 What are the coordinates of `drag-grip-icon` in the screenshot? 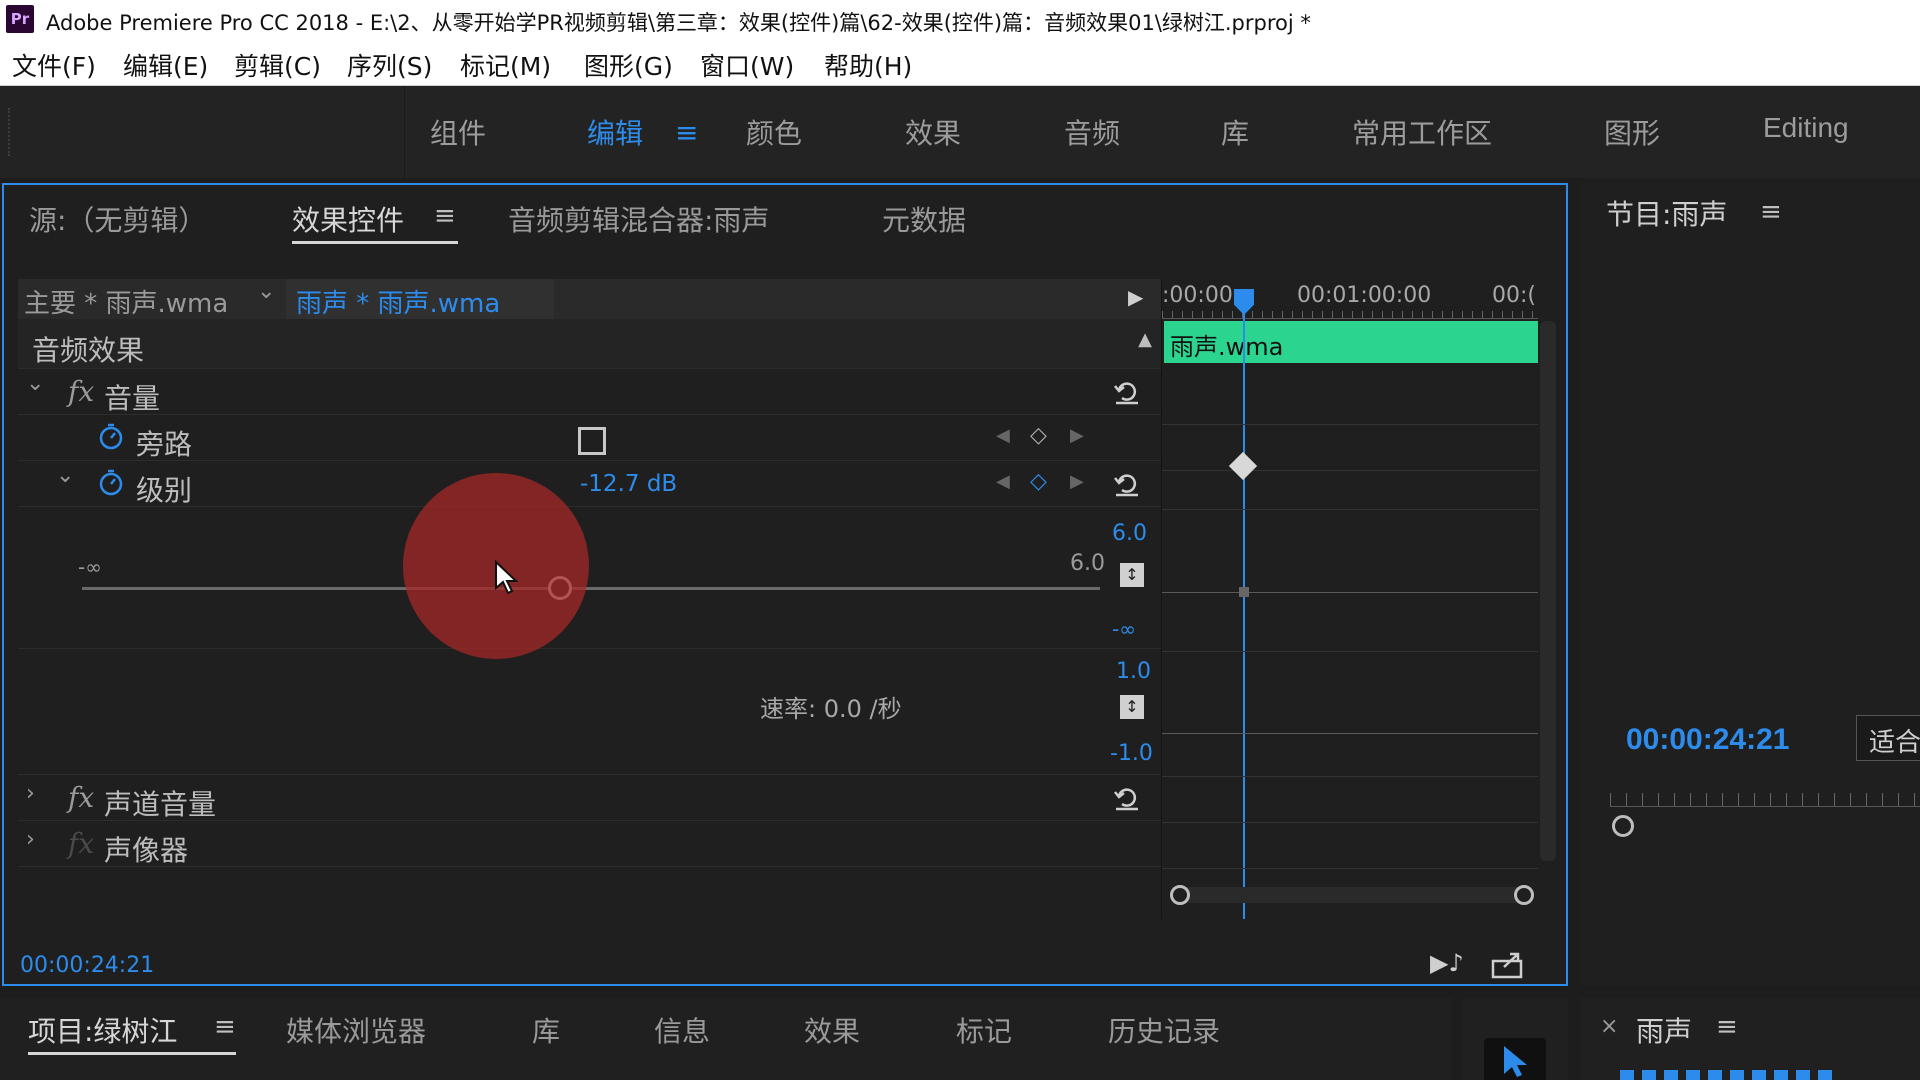 It's located at (11, 132).